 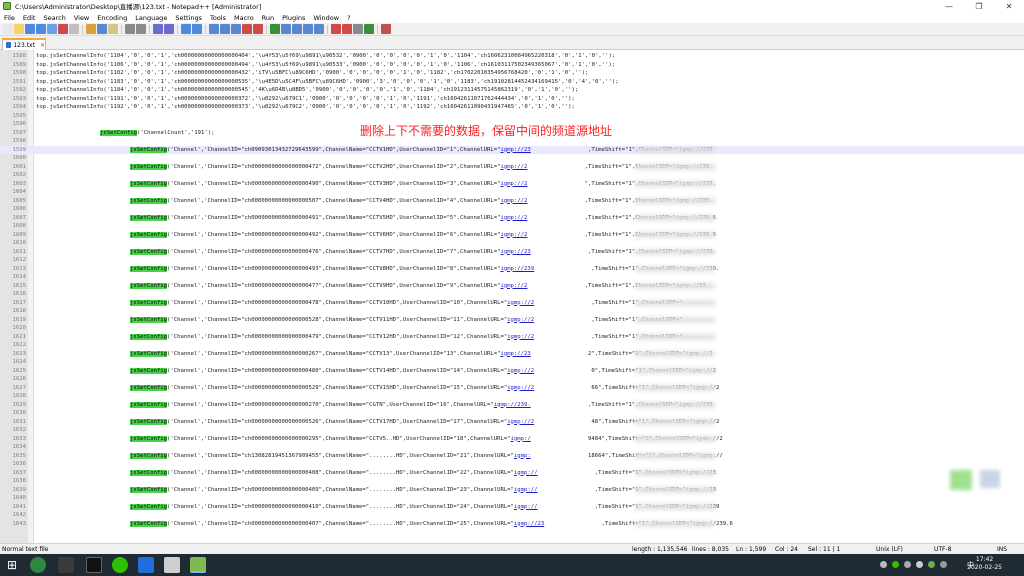 What do you see at coordinates (247, 29) in the screenshot?
I see `show-all-chars-icon` at bounding box center [247, 29].